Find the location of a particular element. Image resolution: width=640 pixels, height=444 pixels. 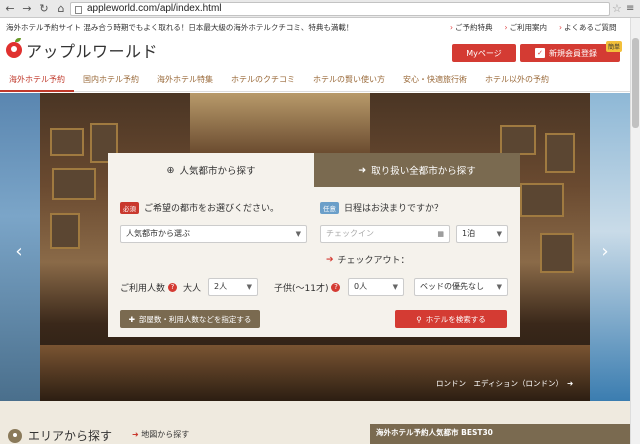

link-reservation-benefits: › ご予約特典 is located at coordinates (471, 27).